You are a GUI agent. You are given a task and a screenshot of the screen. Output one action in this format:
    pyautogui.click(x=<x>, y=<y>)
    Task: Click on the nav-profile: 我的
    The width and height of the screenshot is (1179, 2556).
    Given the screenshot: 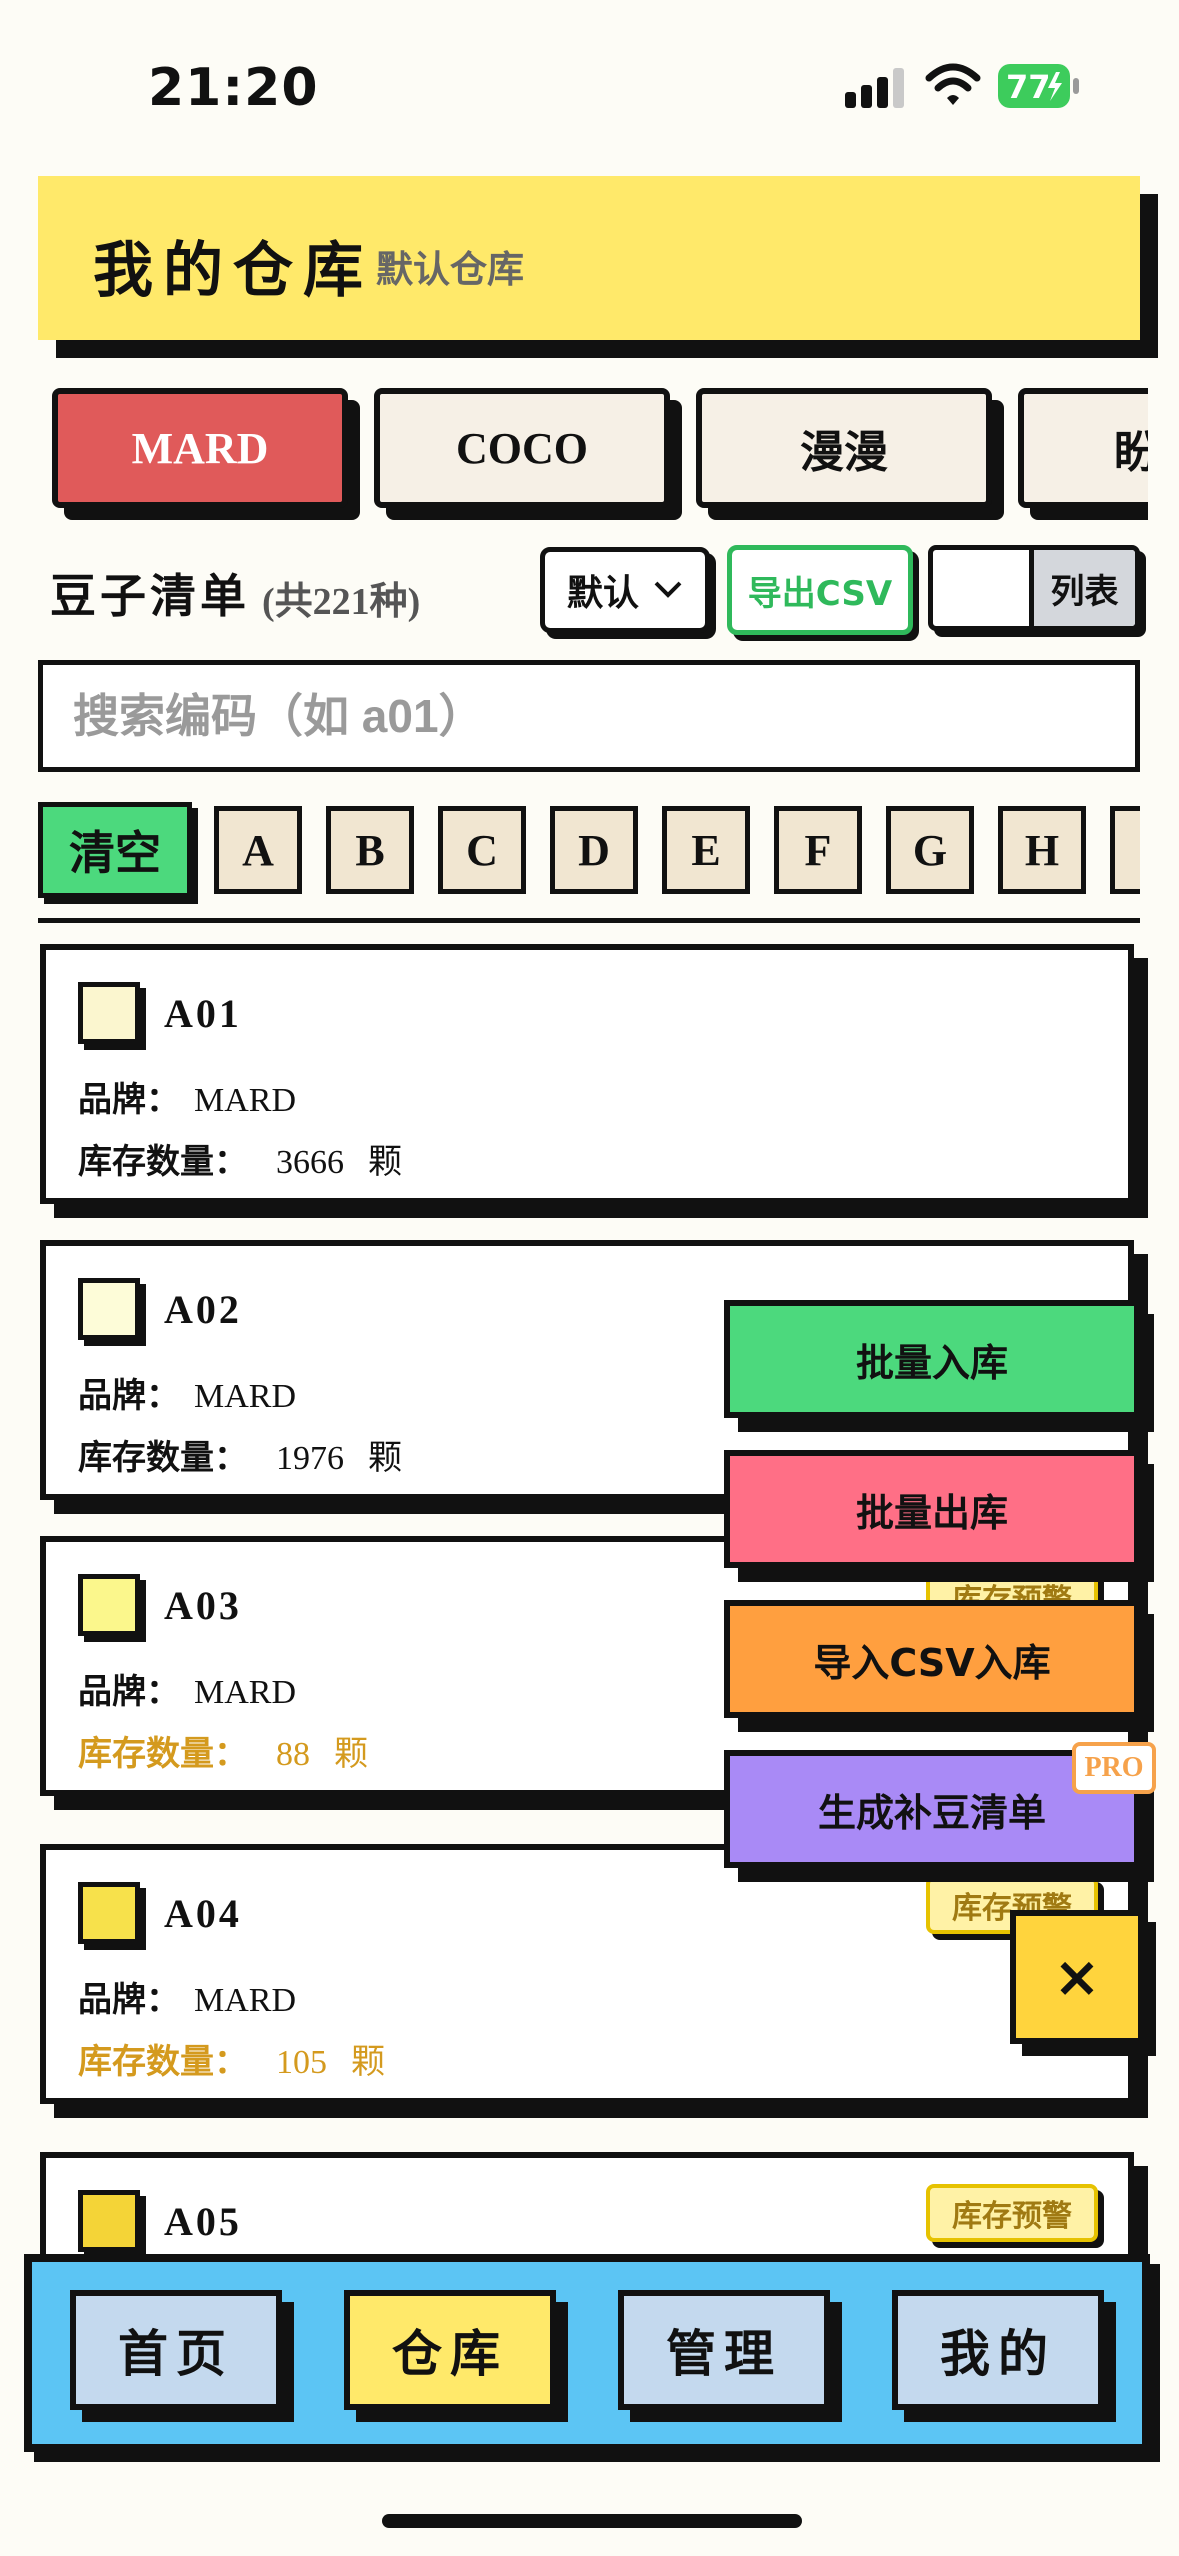 What is the action you would take?
    pyautogui.click(x=998, y=2350)
    